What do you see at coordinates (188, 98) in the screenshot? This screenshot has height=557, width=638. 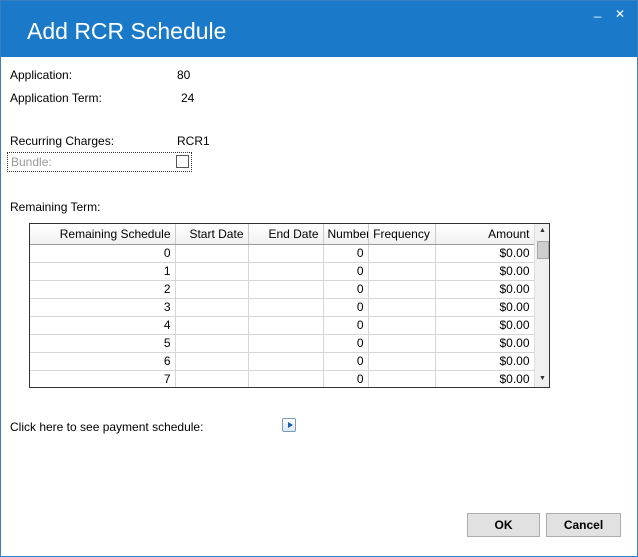 I see `application-term-value: 24` at bounding box center [188, 98].